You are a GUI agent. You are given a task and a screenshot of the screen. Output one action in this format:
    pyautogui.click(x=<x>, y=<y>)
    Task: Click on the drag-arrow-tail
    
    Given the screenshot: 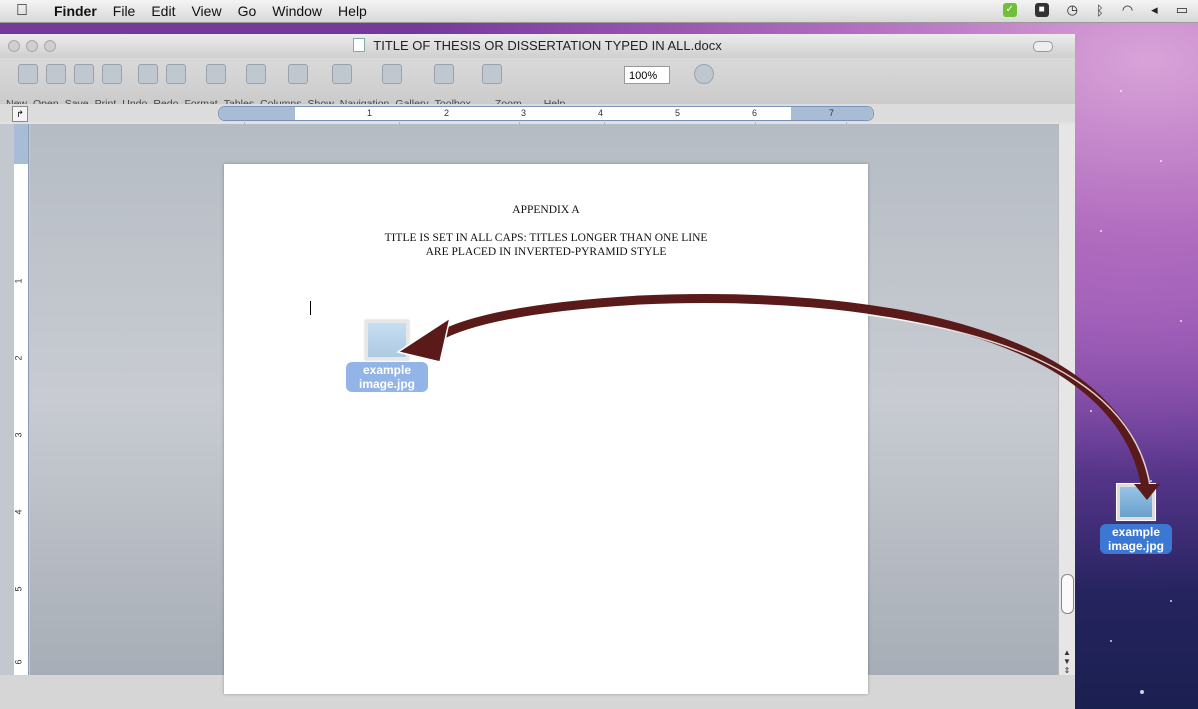 What is the action you would take?
    pyautogui.click(x=1147, y=492)
    